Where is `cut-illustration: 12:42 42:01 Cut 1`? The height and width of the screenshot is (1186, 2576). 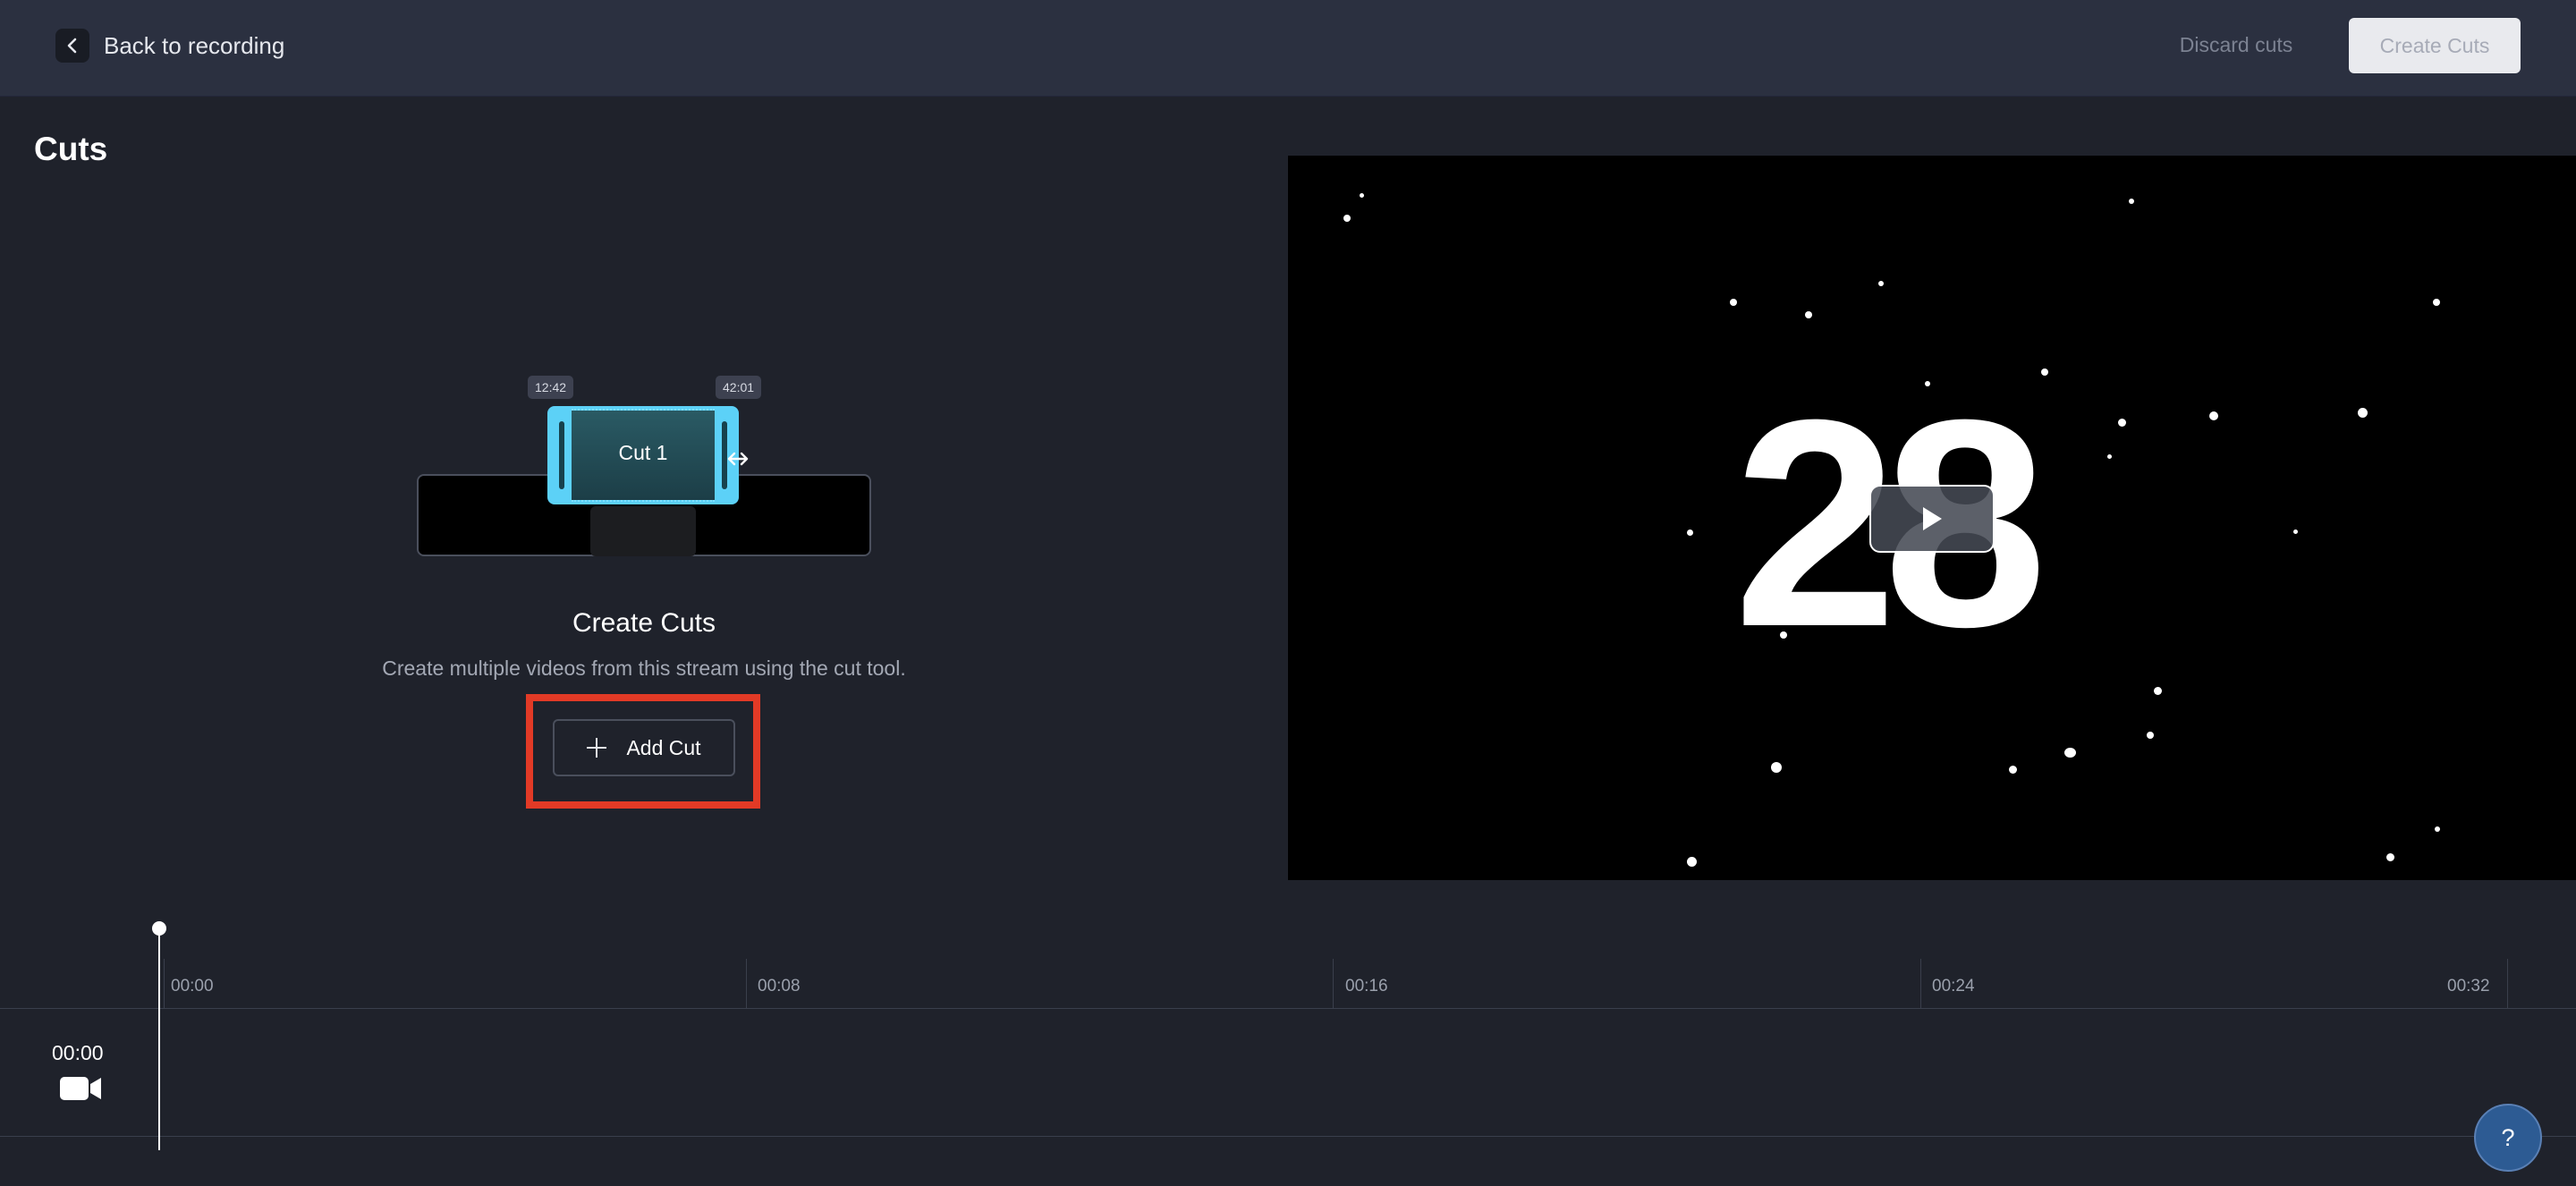
cut-illustration: 12:42 42:01 Cut 1 is located at coordinates (644, 466).